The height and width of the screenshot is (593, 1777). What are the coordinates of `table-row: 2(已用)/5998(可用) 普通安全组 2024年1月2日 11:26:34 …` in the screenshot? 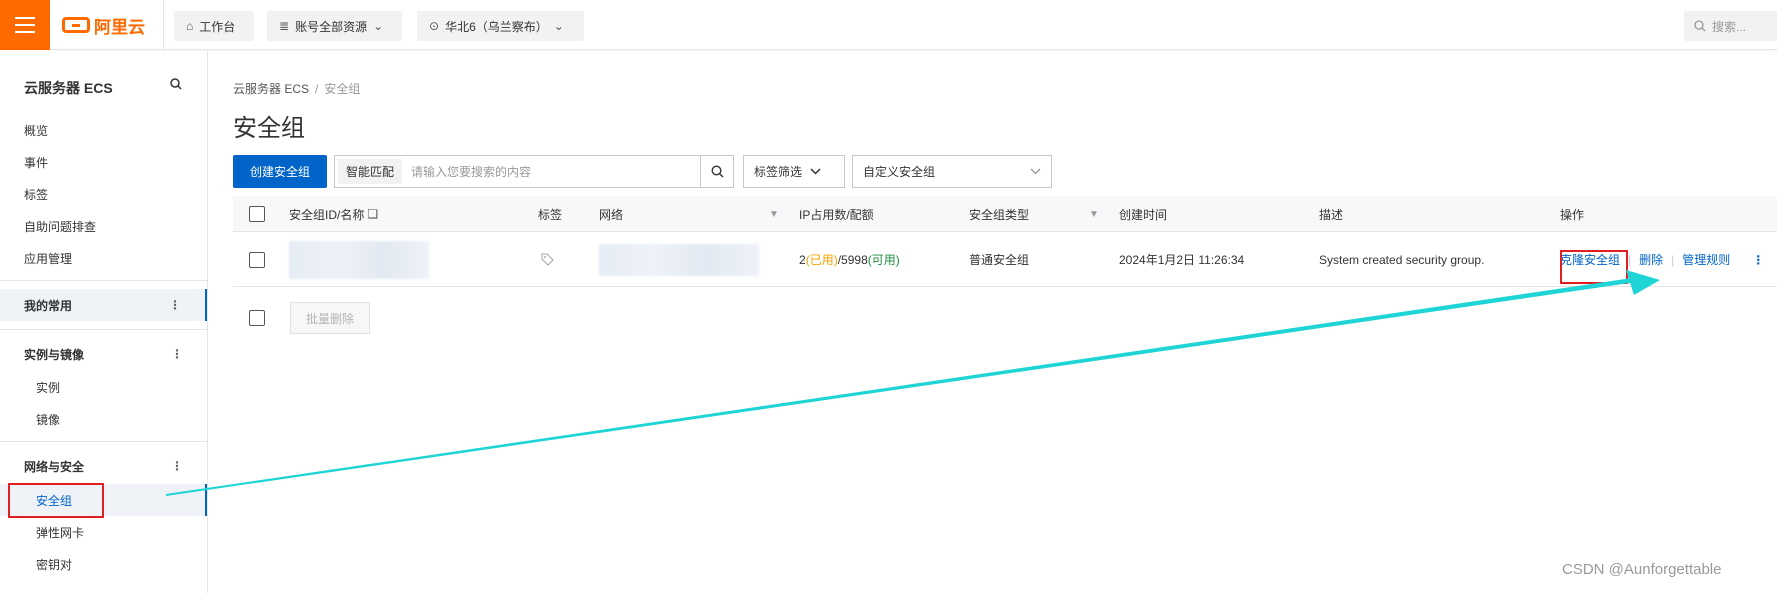 It's located at (1005, 259).